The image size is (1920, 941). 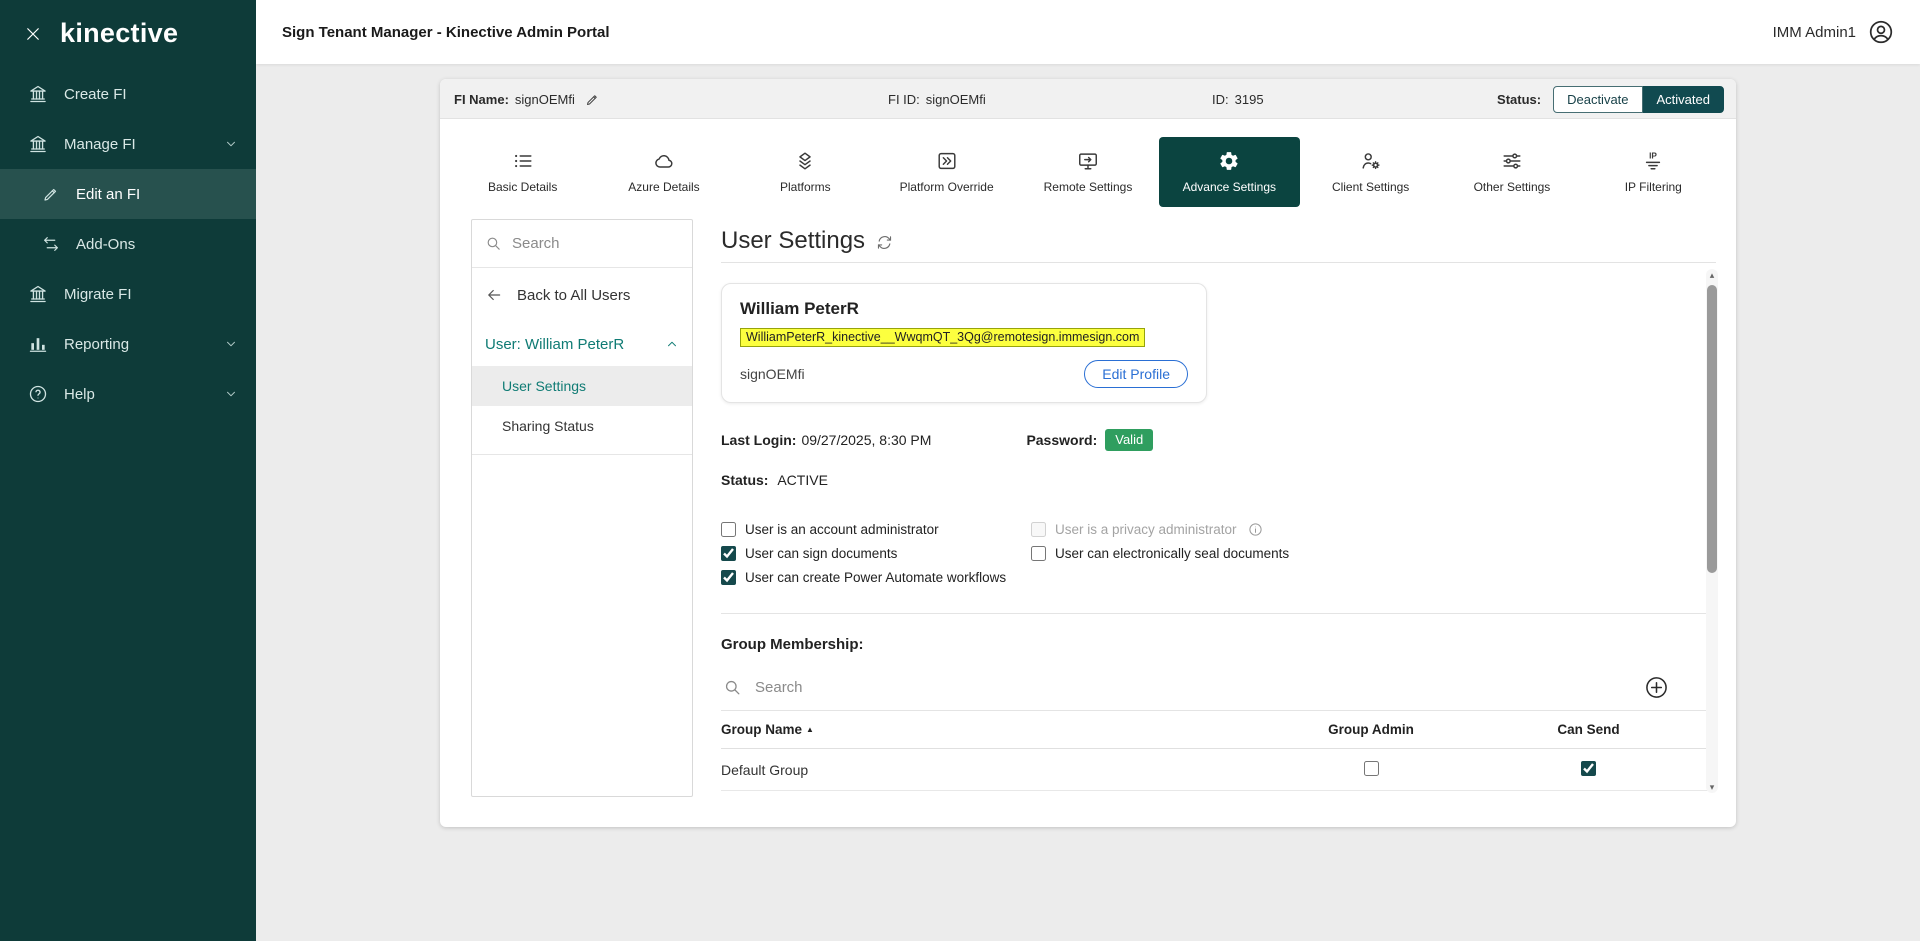 I want to click on perm-privacy-administrator: User is a privacy administrator, so click(x=1373, y=529).